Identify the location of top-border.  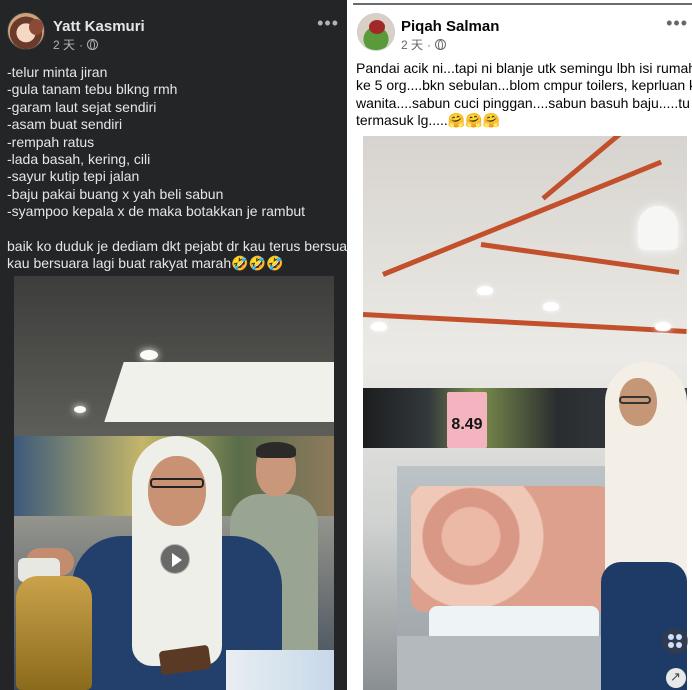
(522, 4).